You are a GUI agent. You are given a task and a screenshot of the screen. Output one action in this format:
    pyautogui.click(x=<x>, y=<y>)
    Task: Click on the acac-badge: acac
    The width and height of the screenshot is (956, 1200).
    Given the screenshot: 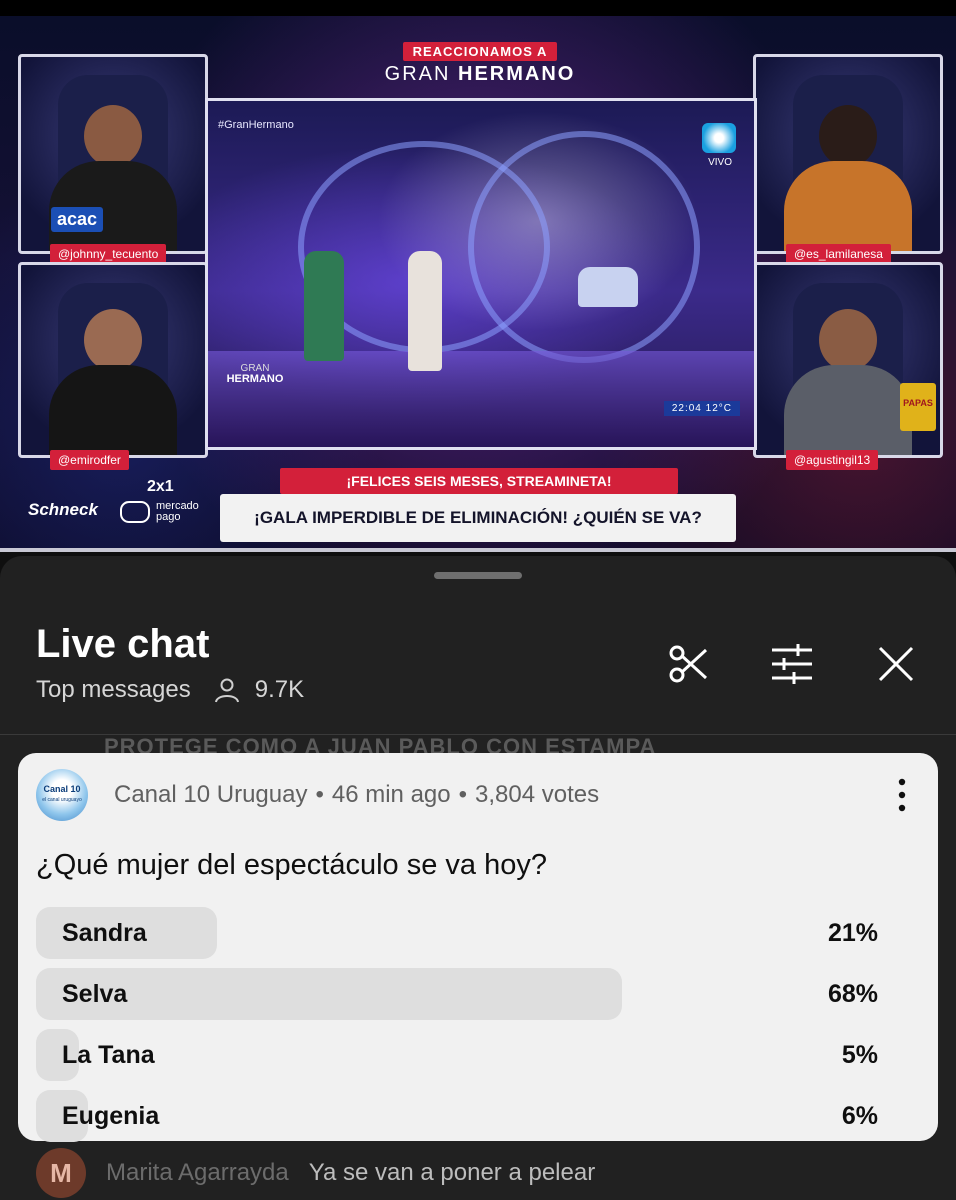 What is the action you would take?
    pyautogui.click(x=77, y=219)
    